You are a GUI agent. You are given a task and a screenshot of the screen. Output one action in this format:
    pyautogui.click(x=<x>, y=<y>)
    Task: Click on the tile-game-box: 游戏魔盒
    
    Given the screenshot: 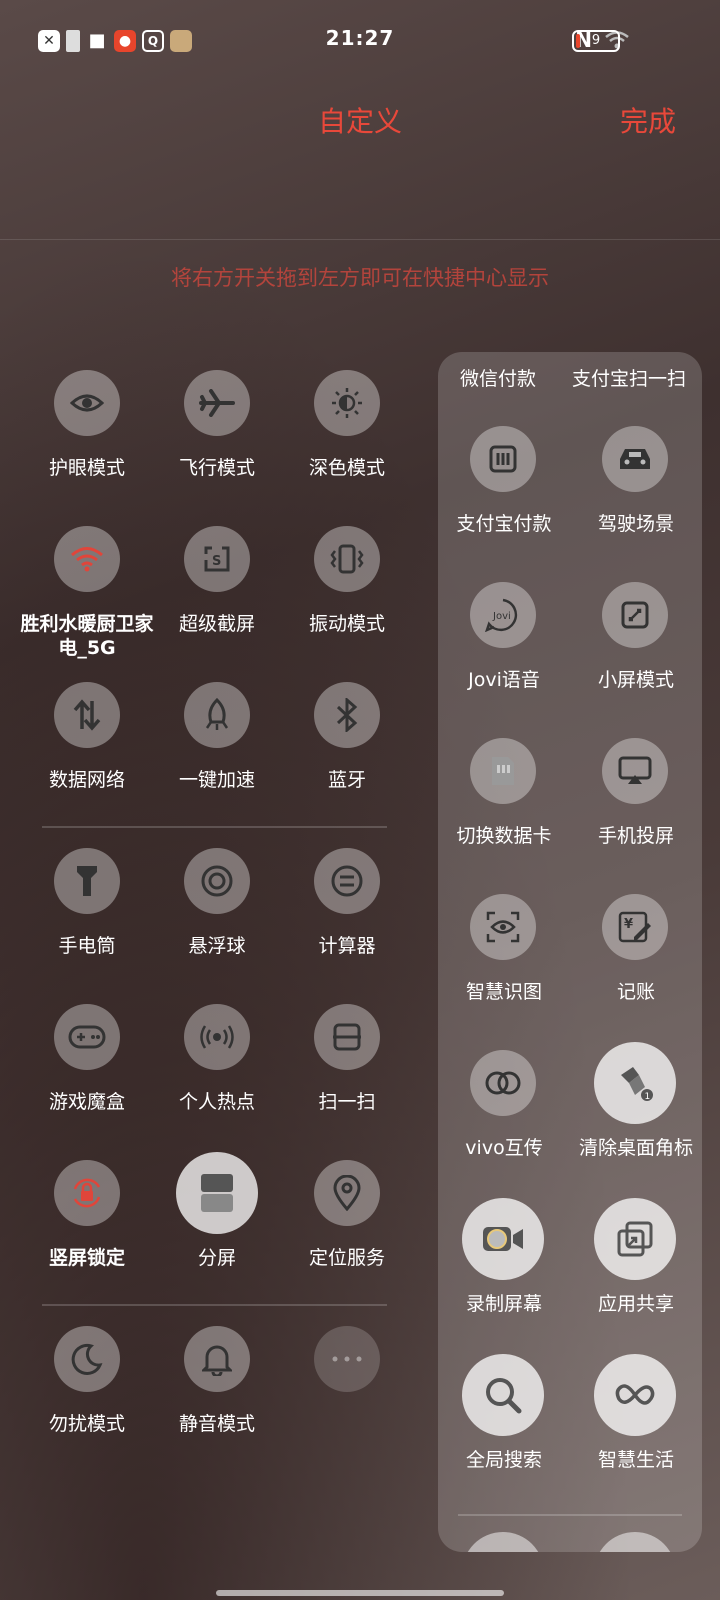 What is the action you would take?
    pyautogui.click(x=87, y=1064)
    